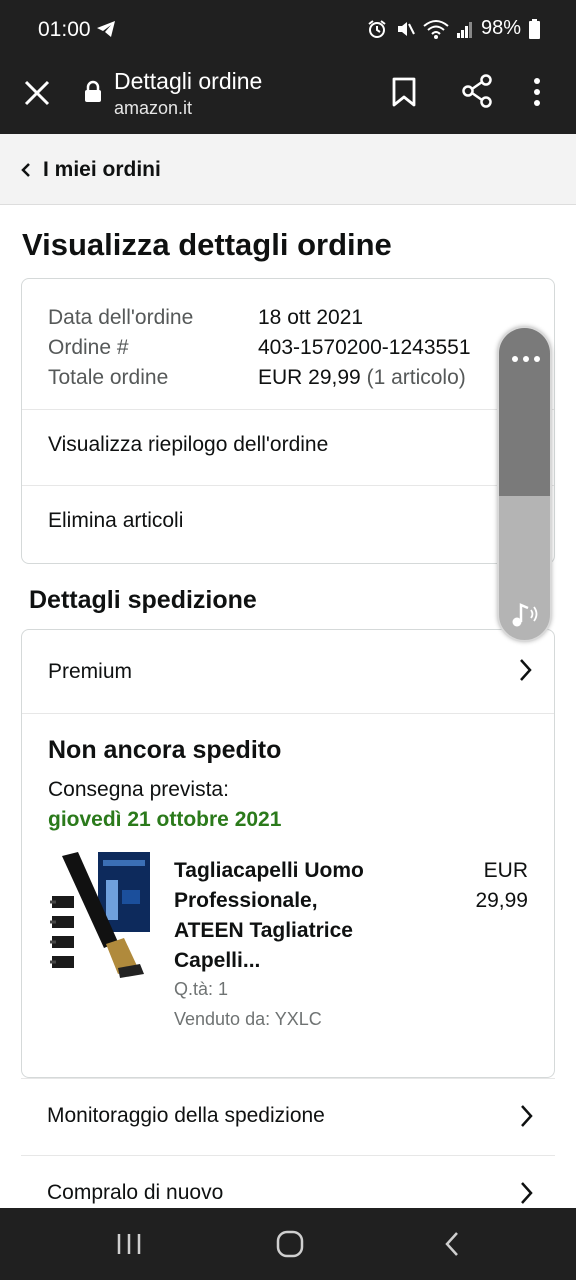 This screenshot has width=576, height=1280. What do you see at coordinates (436, 29) in the screenshot?
I see `wifi-icon` at bounding box center [436, 29].